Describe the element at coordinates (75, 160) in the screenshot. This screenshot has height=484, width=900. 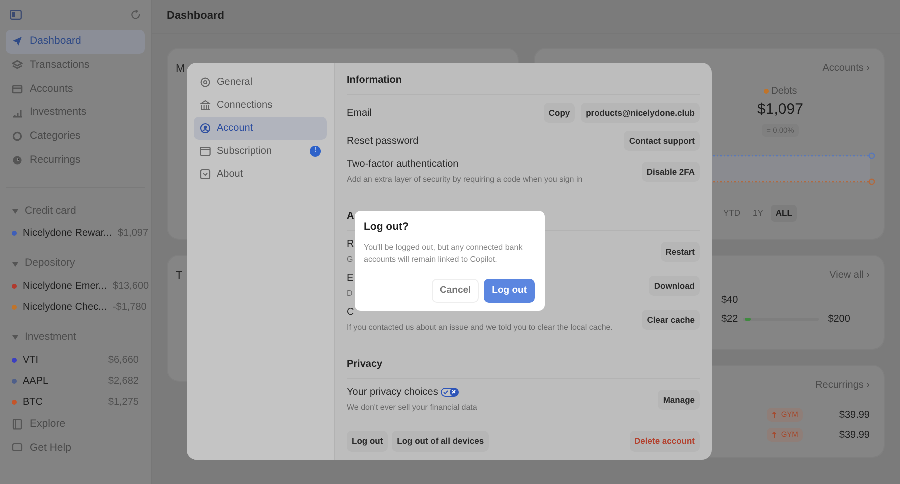
I see `nav-link: Recurrings` at that location.